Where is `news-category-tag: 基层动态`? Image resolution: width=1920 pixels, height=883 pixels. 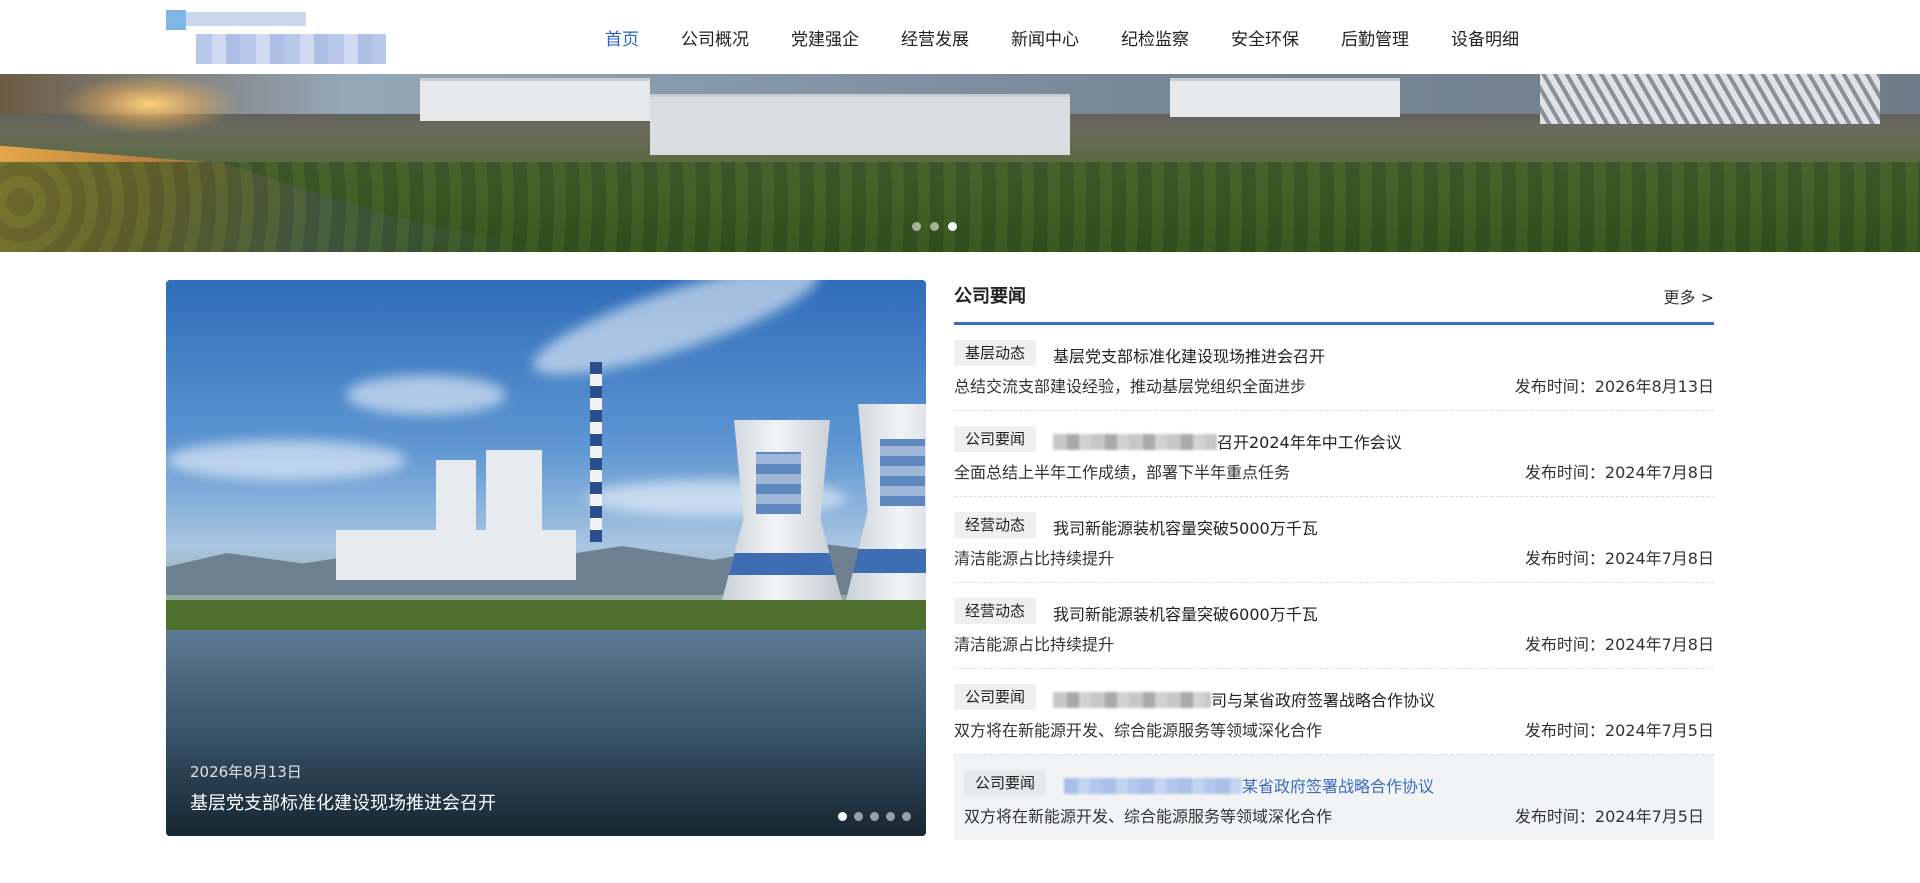
news-category-tag: 基层动态 is located at coordinates (995, 353).